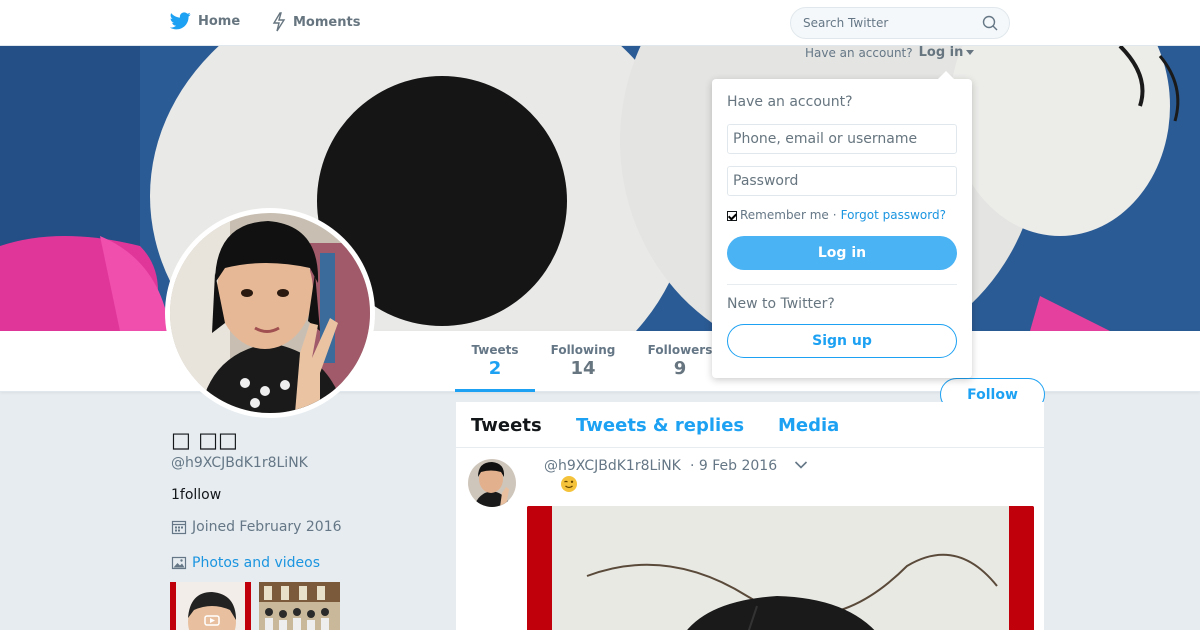  What do you see at coordinates (801, 465) in the screenshot?
I see `chevron-down-icon` at bounding box center [801, 465].